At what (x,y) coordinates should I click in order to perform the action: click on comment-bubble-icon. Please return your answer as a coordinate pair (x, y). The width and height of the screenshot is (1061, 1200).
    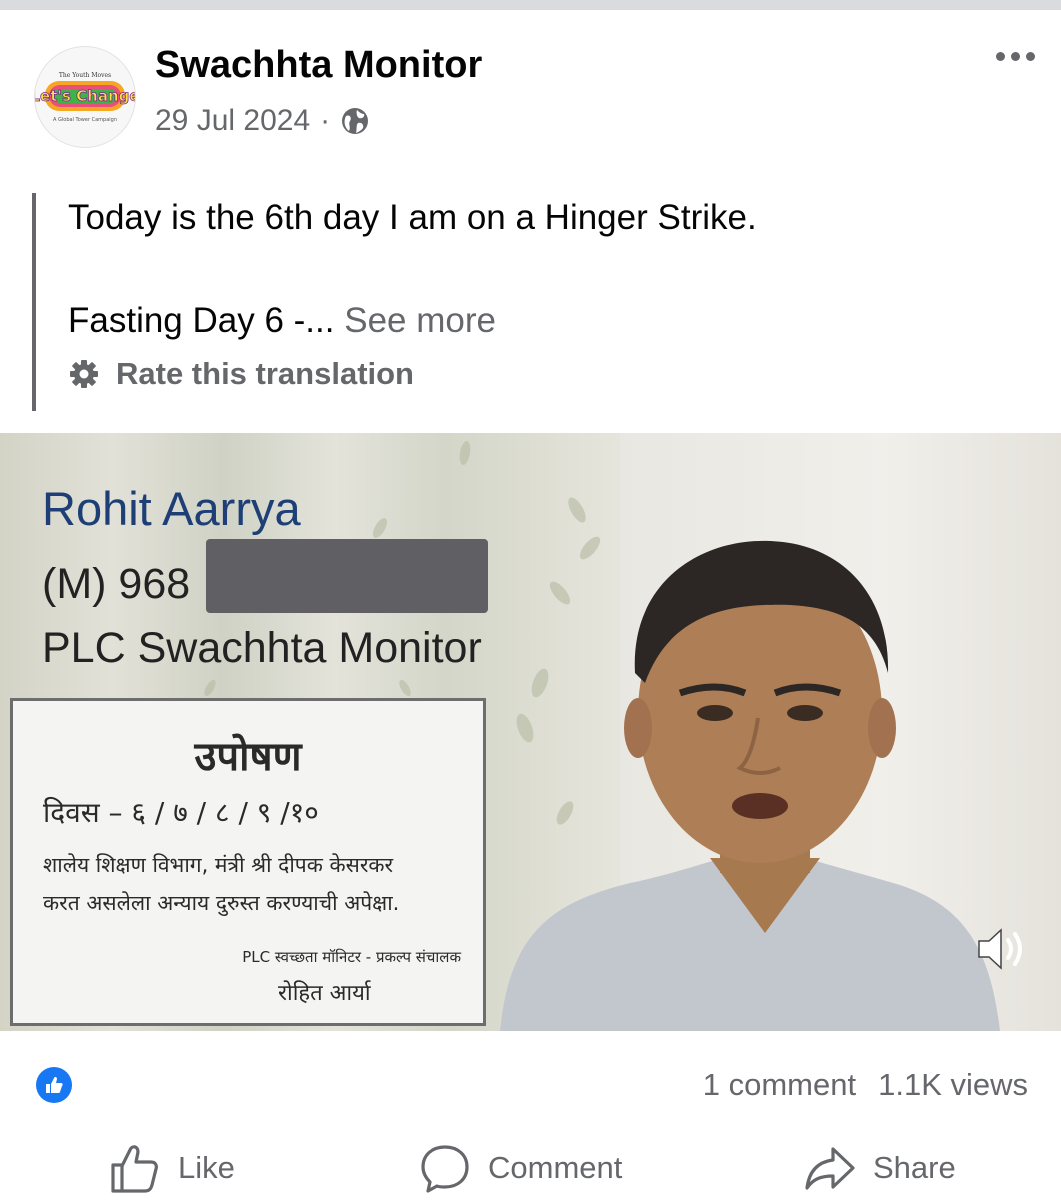
    Looking at the image, I should click on (445, 1169).